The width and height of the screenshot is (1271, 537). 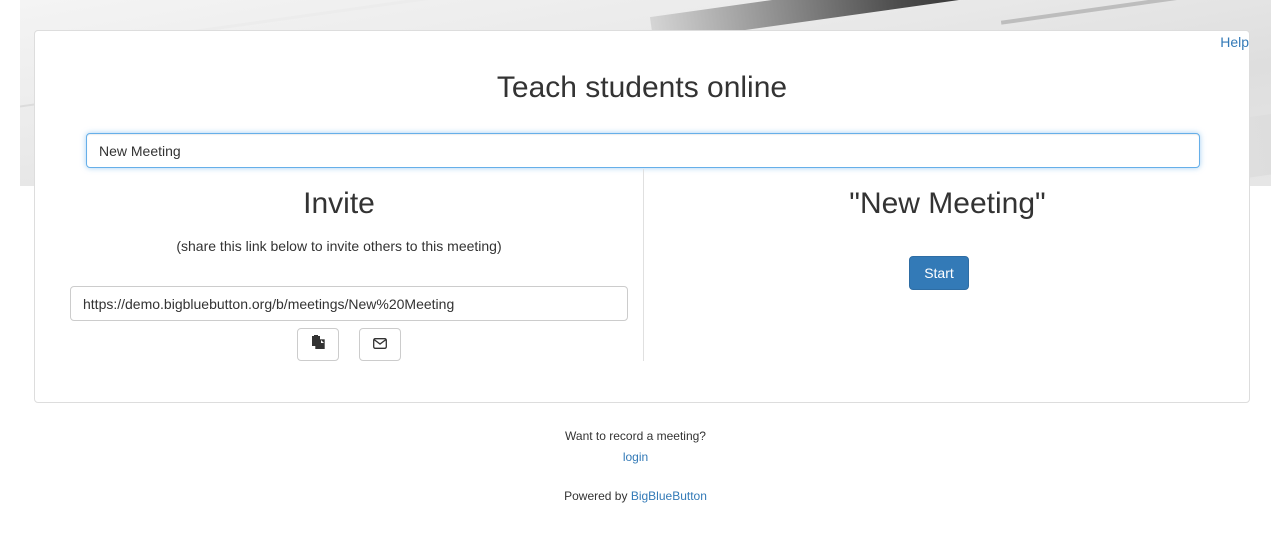 What do you see at coordinates (1234, 42) in the screenshot?
I see `help-link: Help` at bounding box center [1234, 42].